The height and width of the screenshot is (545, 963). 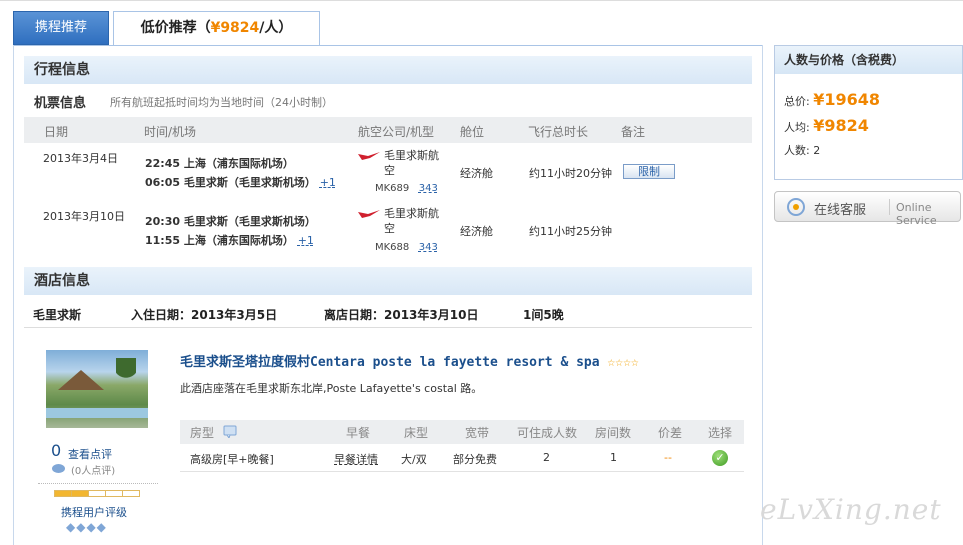 I want to click on col-breakfast: 早餐, so click(x=358, y=433).